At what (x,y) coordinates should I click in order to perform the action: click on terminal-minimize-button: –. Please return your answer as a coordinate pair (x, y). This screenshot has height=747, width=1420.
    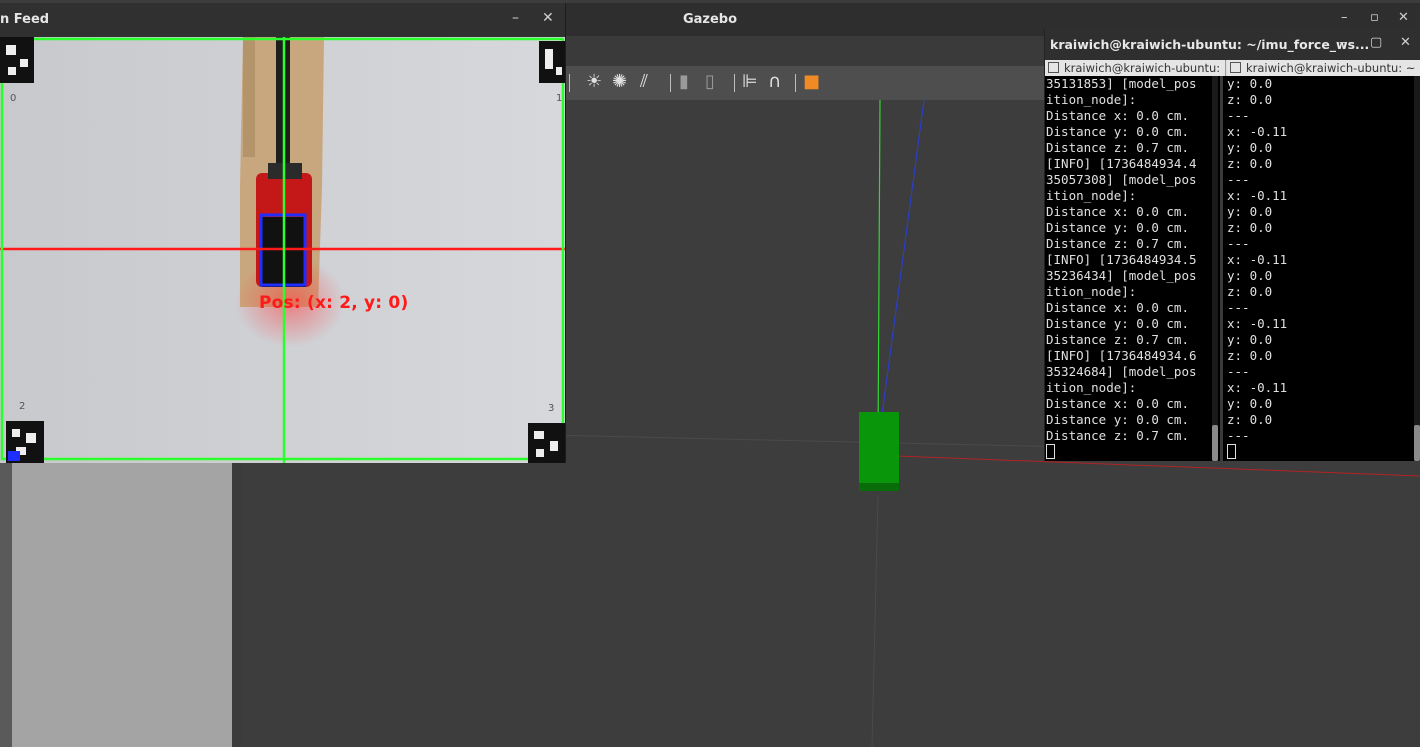
    Looking at the image, I should click on (1342, 42).